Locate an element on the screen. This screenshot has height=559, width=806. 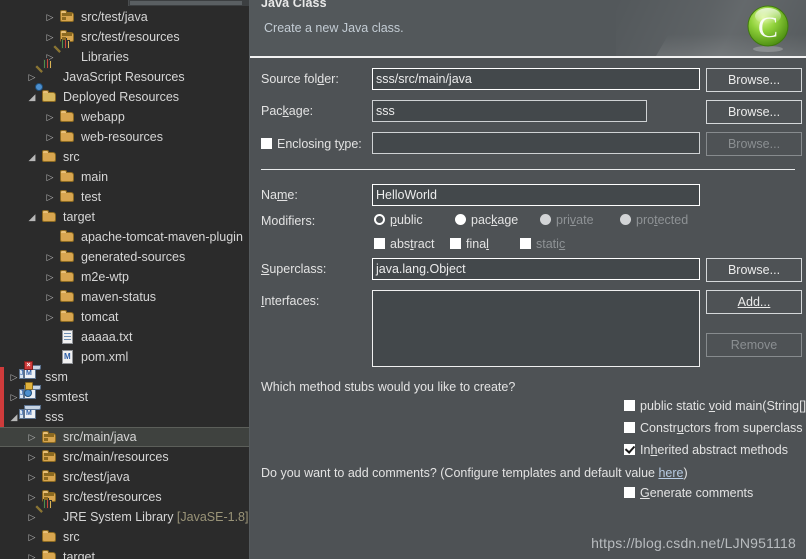
tree-item-label: Deployed Resources is located at coordinates (121, 97).